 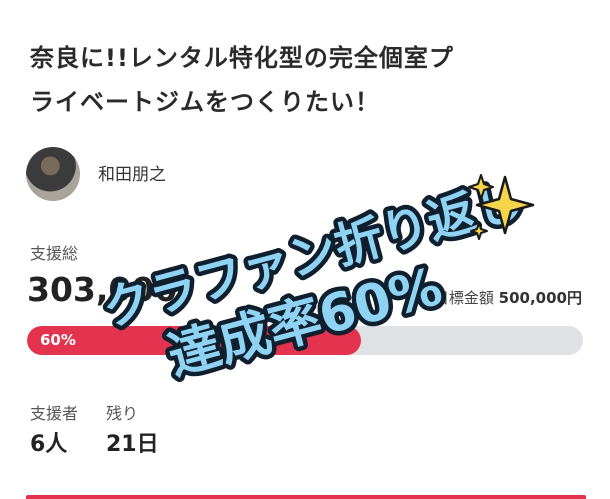 I want to click on sparkles-icon, so click(x=501, y=207).